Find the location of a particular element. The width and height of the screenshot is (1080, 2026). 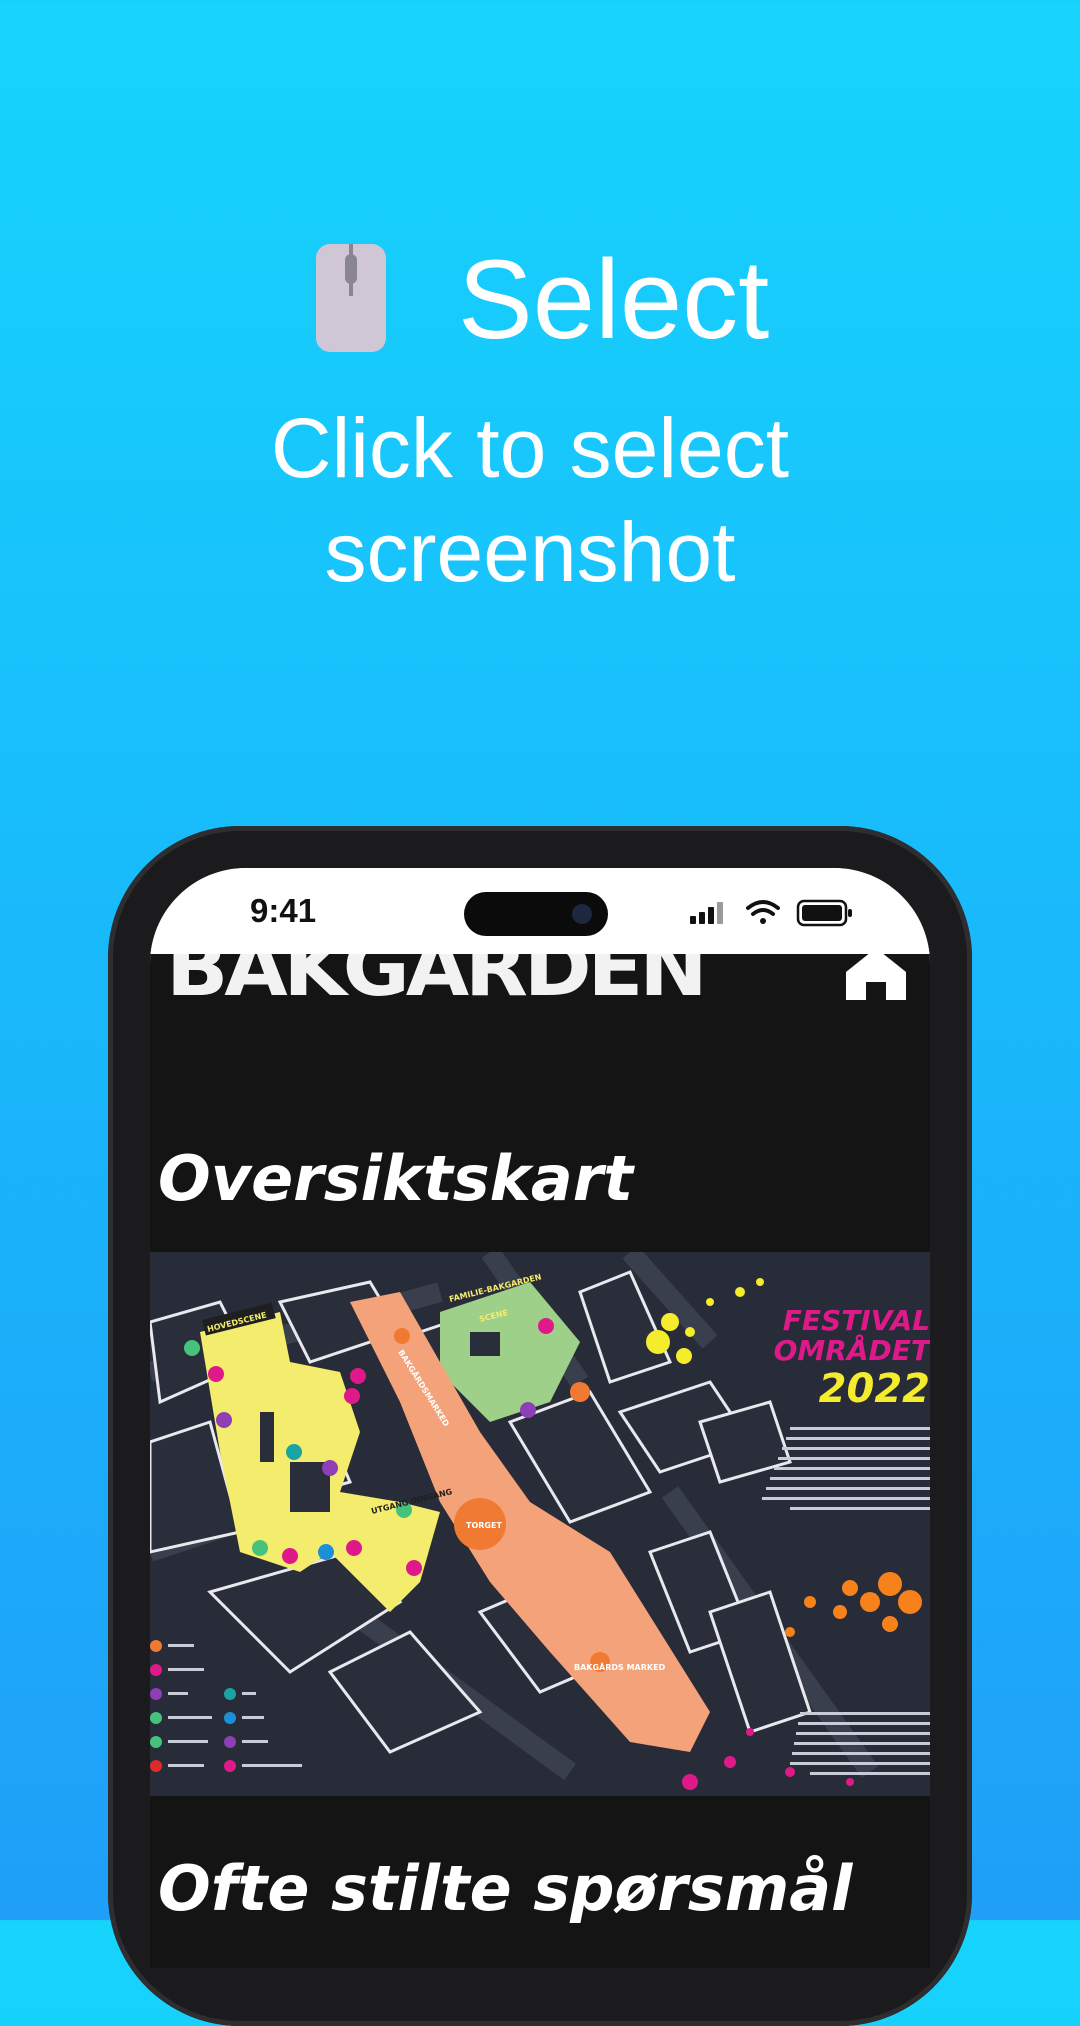

logo: BAKGARDEN is located at coordinates (437, 984).